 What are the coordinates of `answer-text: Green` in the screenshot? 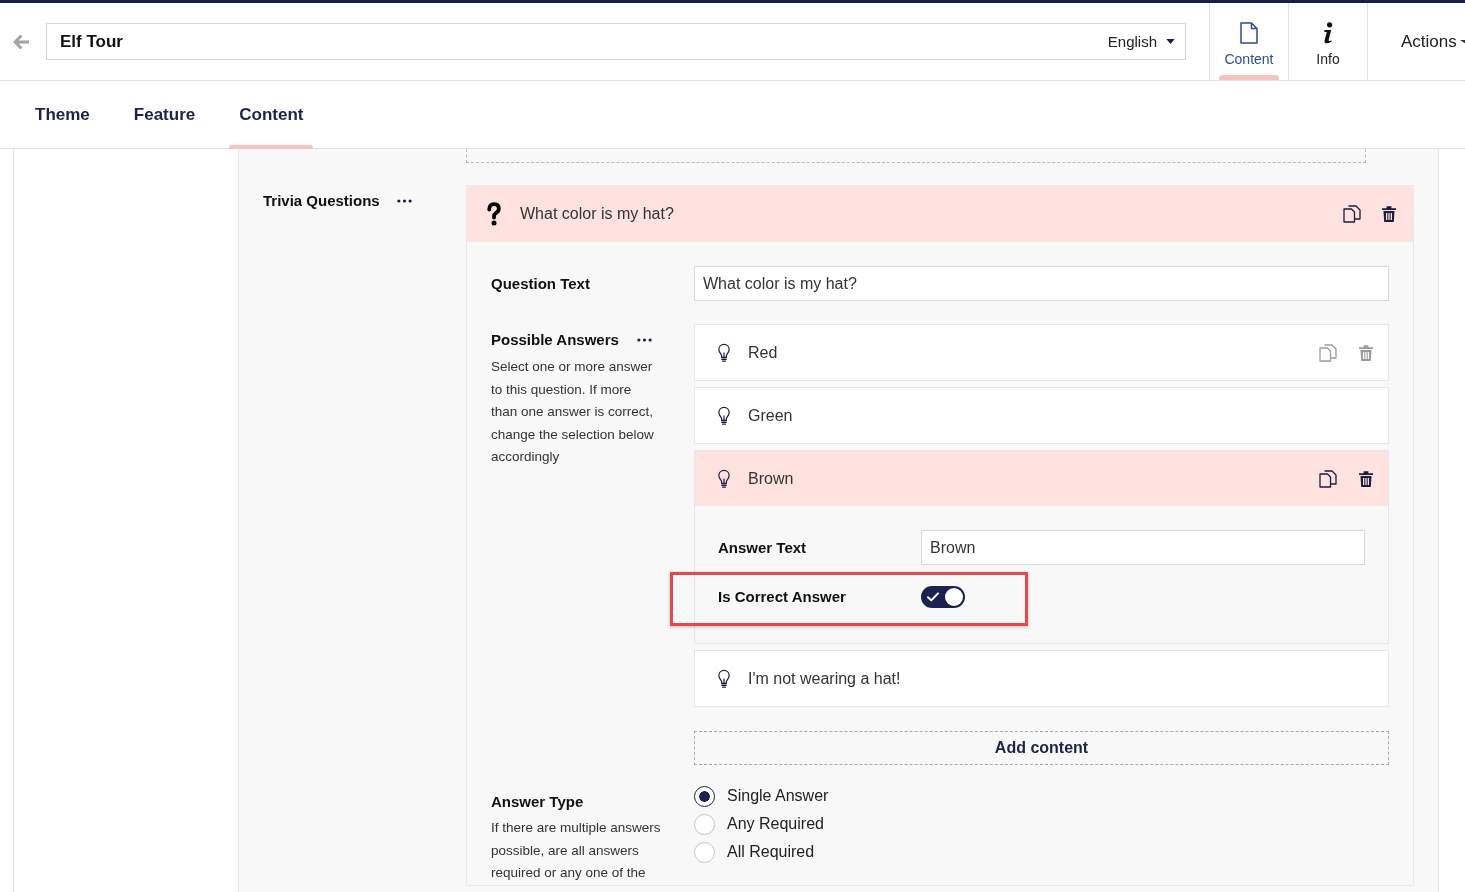 It's located at (771, 415).